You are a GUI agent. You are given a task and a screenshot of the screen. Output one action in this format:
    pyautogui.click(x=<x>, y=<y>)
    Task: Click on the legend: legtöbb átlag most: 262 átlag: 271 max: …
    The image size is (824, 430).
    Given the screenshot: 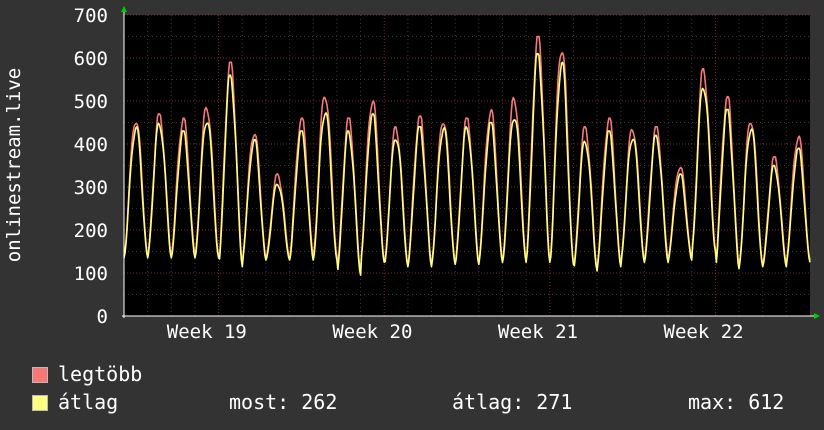 What is the action you would take?
    pyautogui.click(x=422, y=390)
    